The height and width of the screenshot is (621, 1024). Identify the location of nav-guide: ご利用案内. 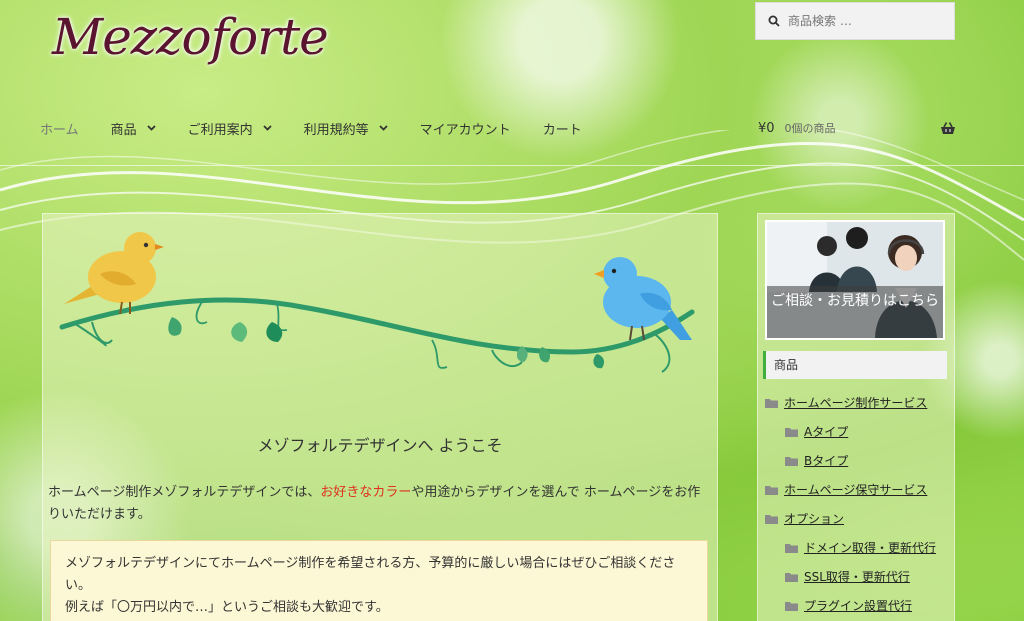
(230, 128).